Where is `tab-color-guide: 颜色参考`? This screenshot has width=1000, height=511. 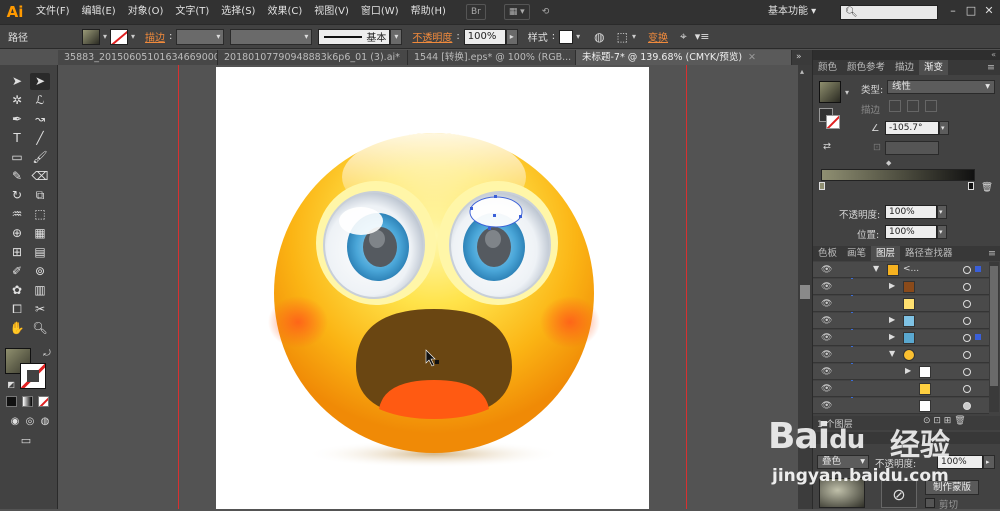
tab-color-guide: 颜色参考 is located at coordinates (866, 67).